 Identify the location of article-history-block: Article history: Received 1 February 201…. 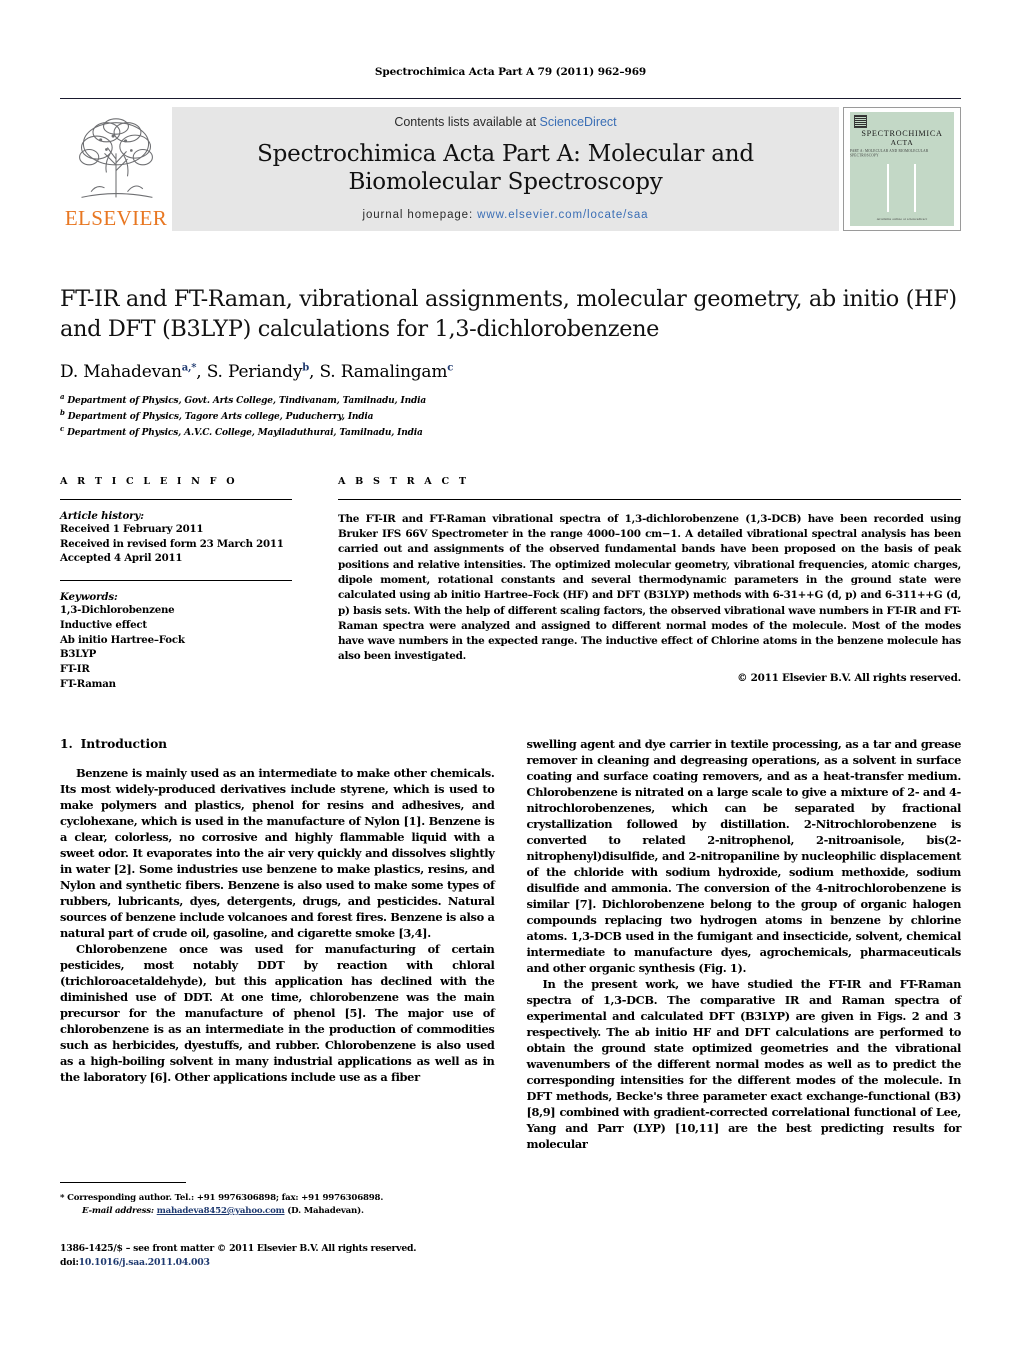
(176, 538).